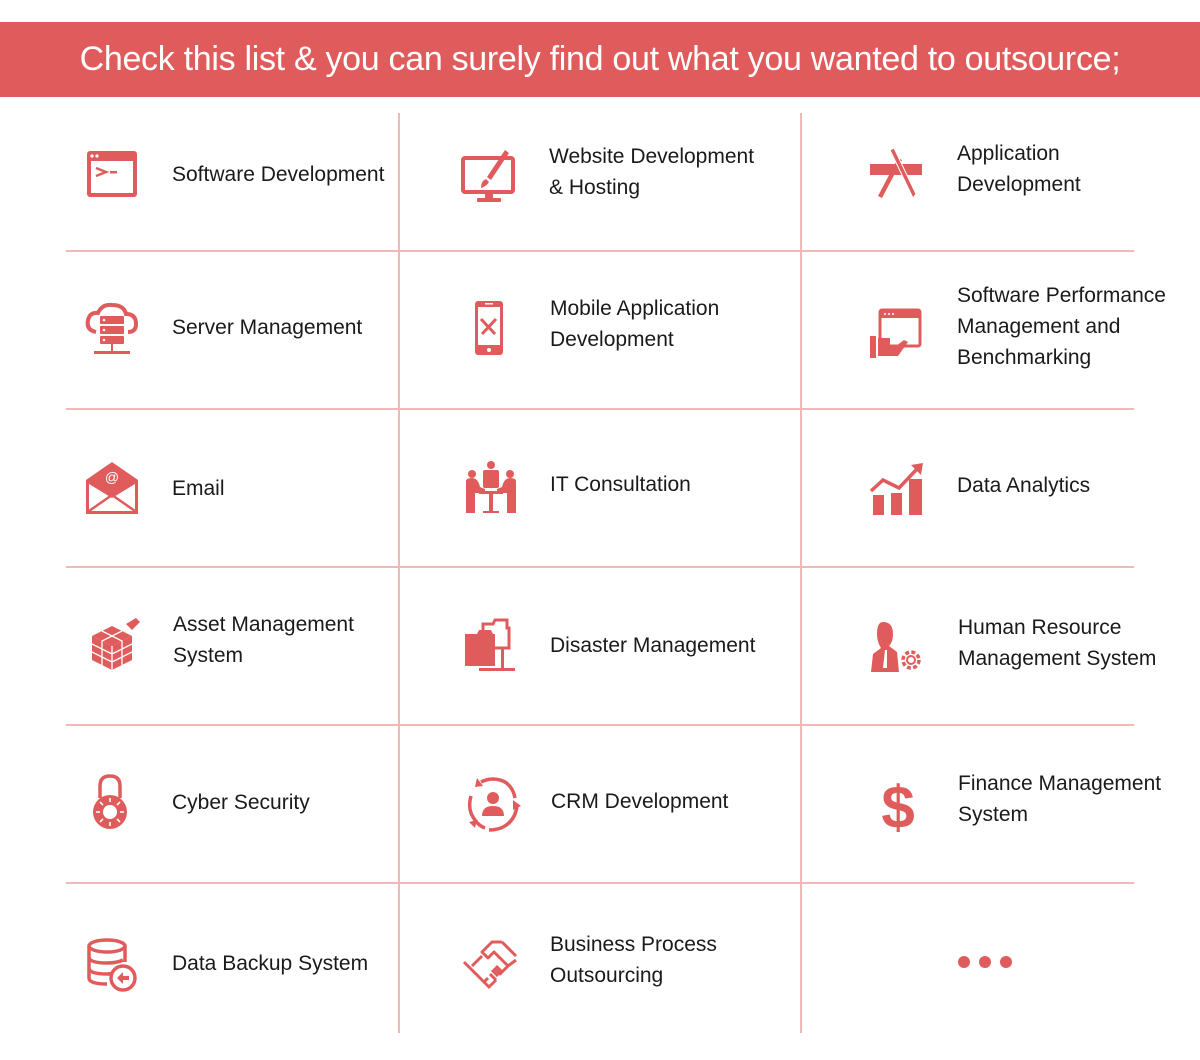 The height and width of the screenshot is (1060, 1200). I want to click on dollar-icon: $, so click(898, 804).